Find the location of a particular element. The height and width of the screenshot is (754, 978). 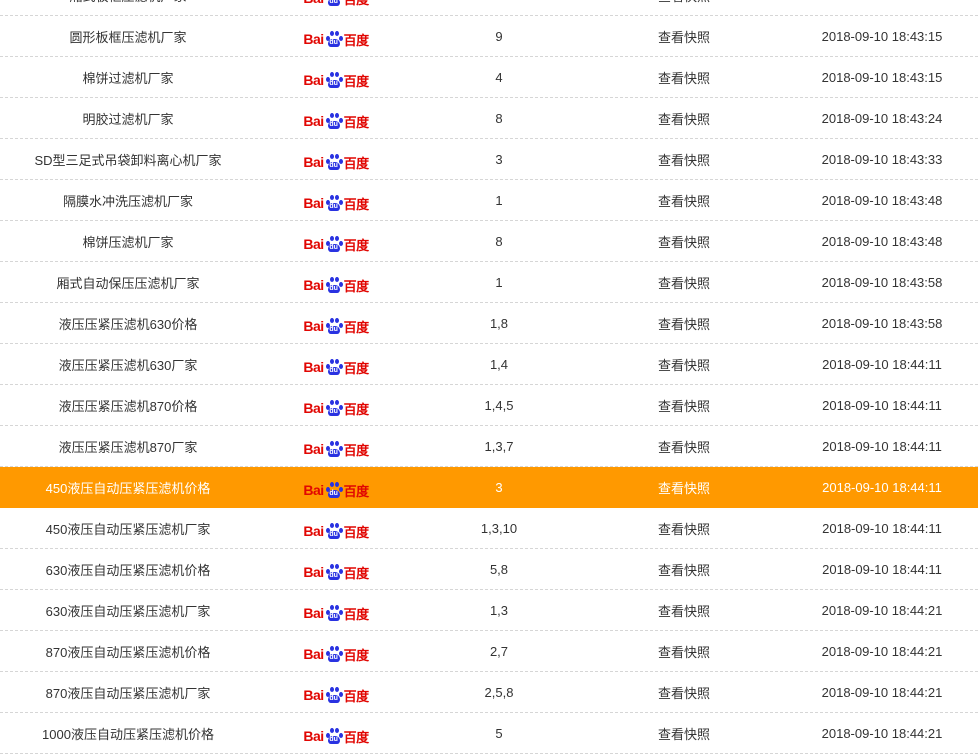

keyword-cell: 棉饼压滤机厂家 is located at coordinates (128, 242).